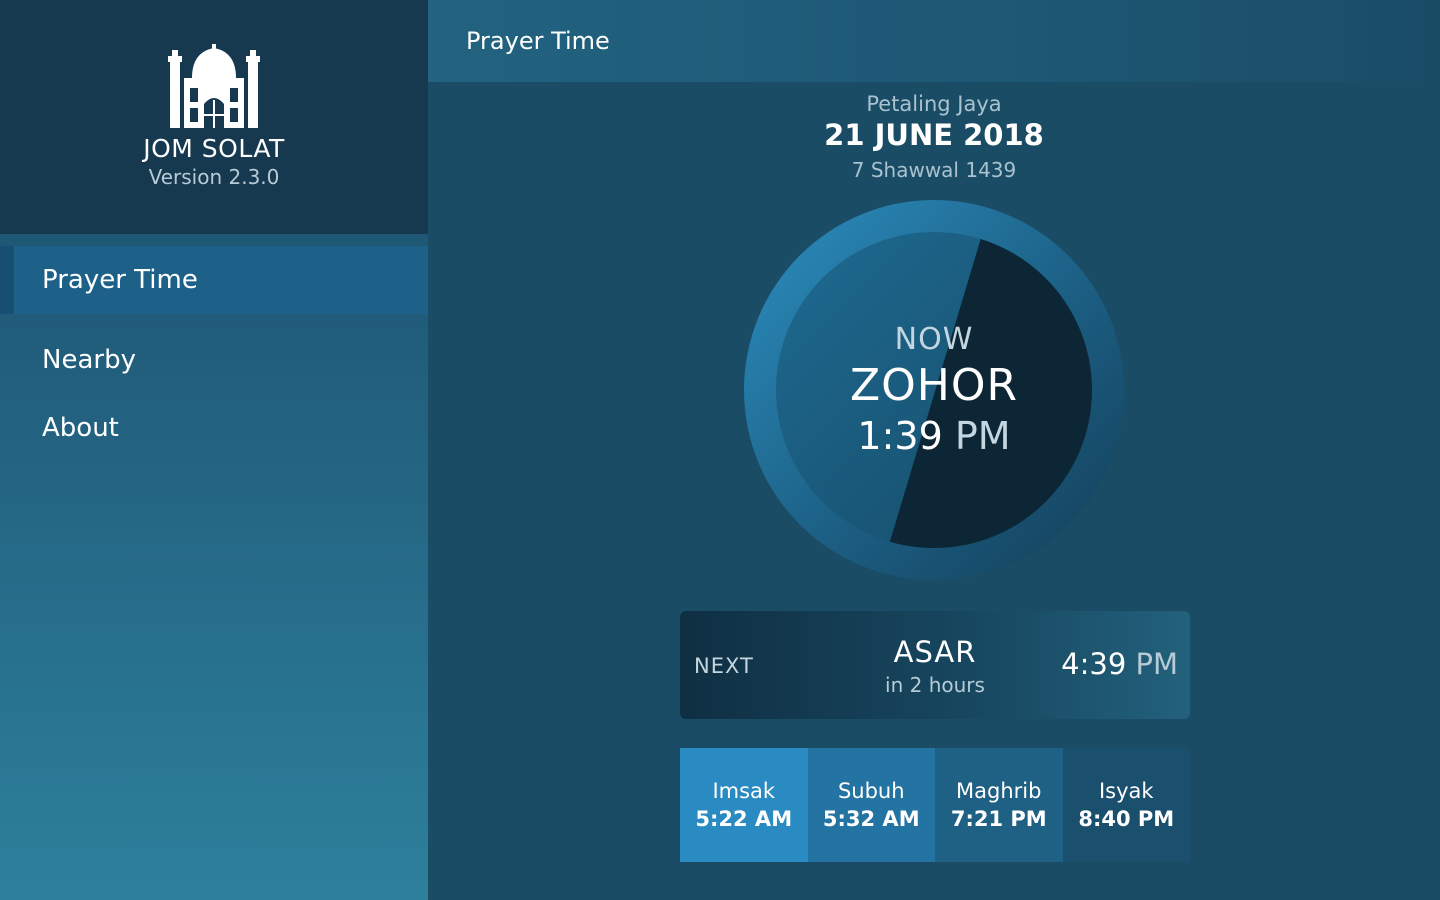 This screenshot has width=1440, height=900. Describe the element at coordinates (744, 819) in the screenshot. I see `slot-time: 5:22 AM` at that location.